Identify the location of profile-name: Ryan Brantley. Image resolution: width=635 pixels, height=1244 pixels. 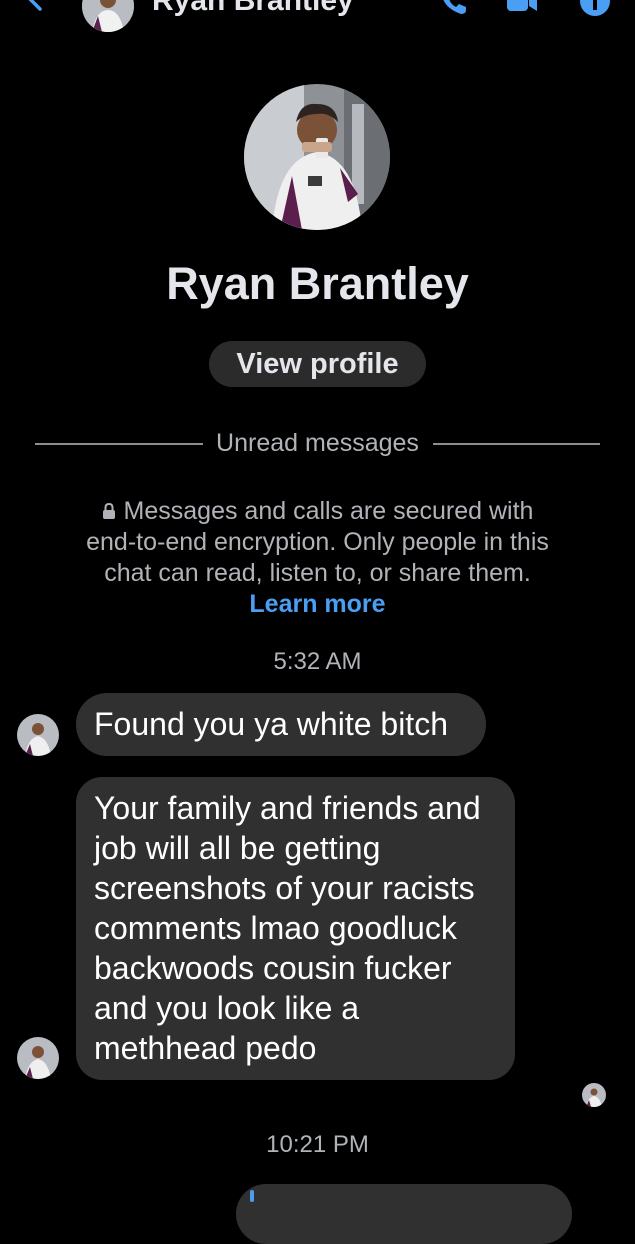
(317, 283).